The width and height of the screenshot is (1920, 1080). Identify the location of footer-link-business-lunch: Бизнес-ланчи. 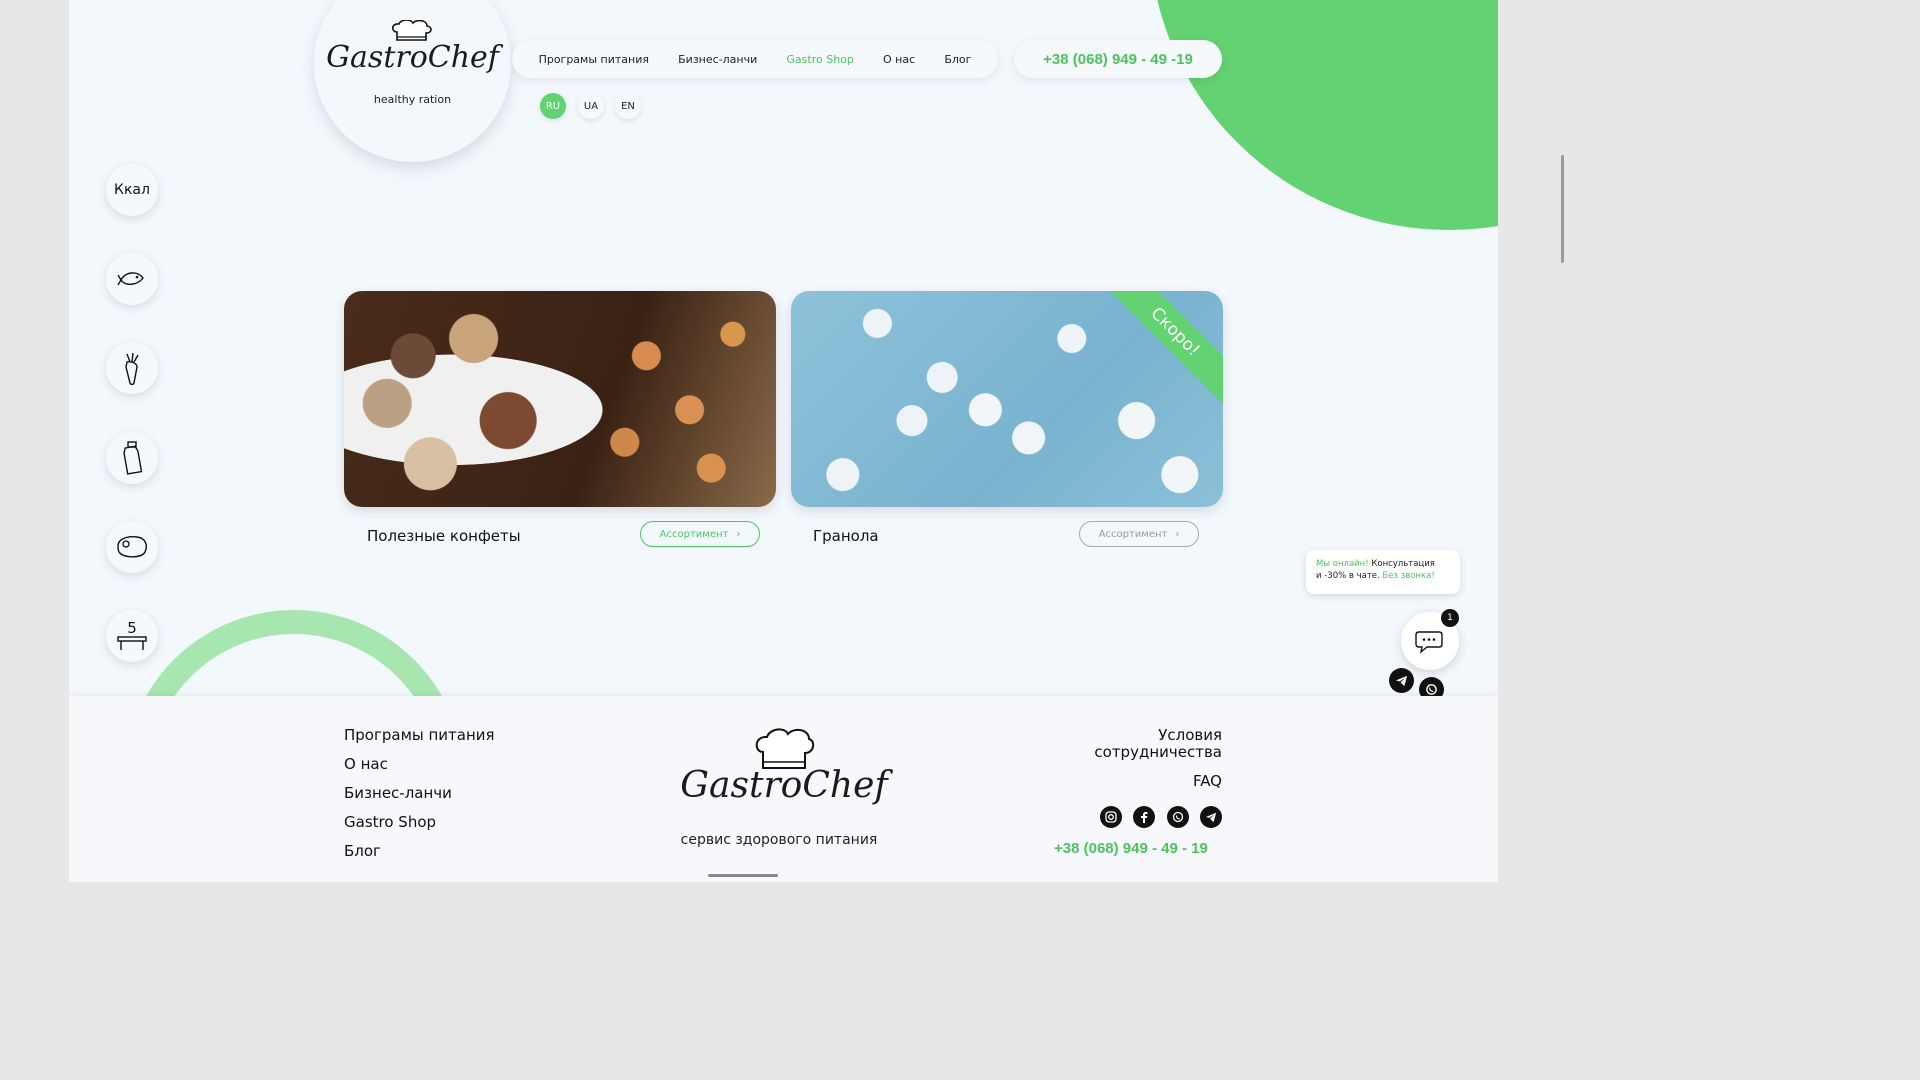
(398, 793).